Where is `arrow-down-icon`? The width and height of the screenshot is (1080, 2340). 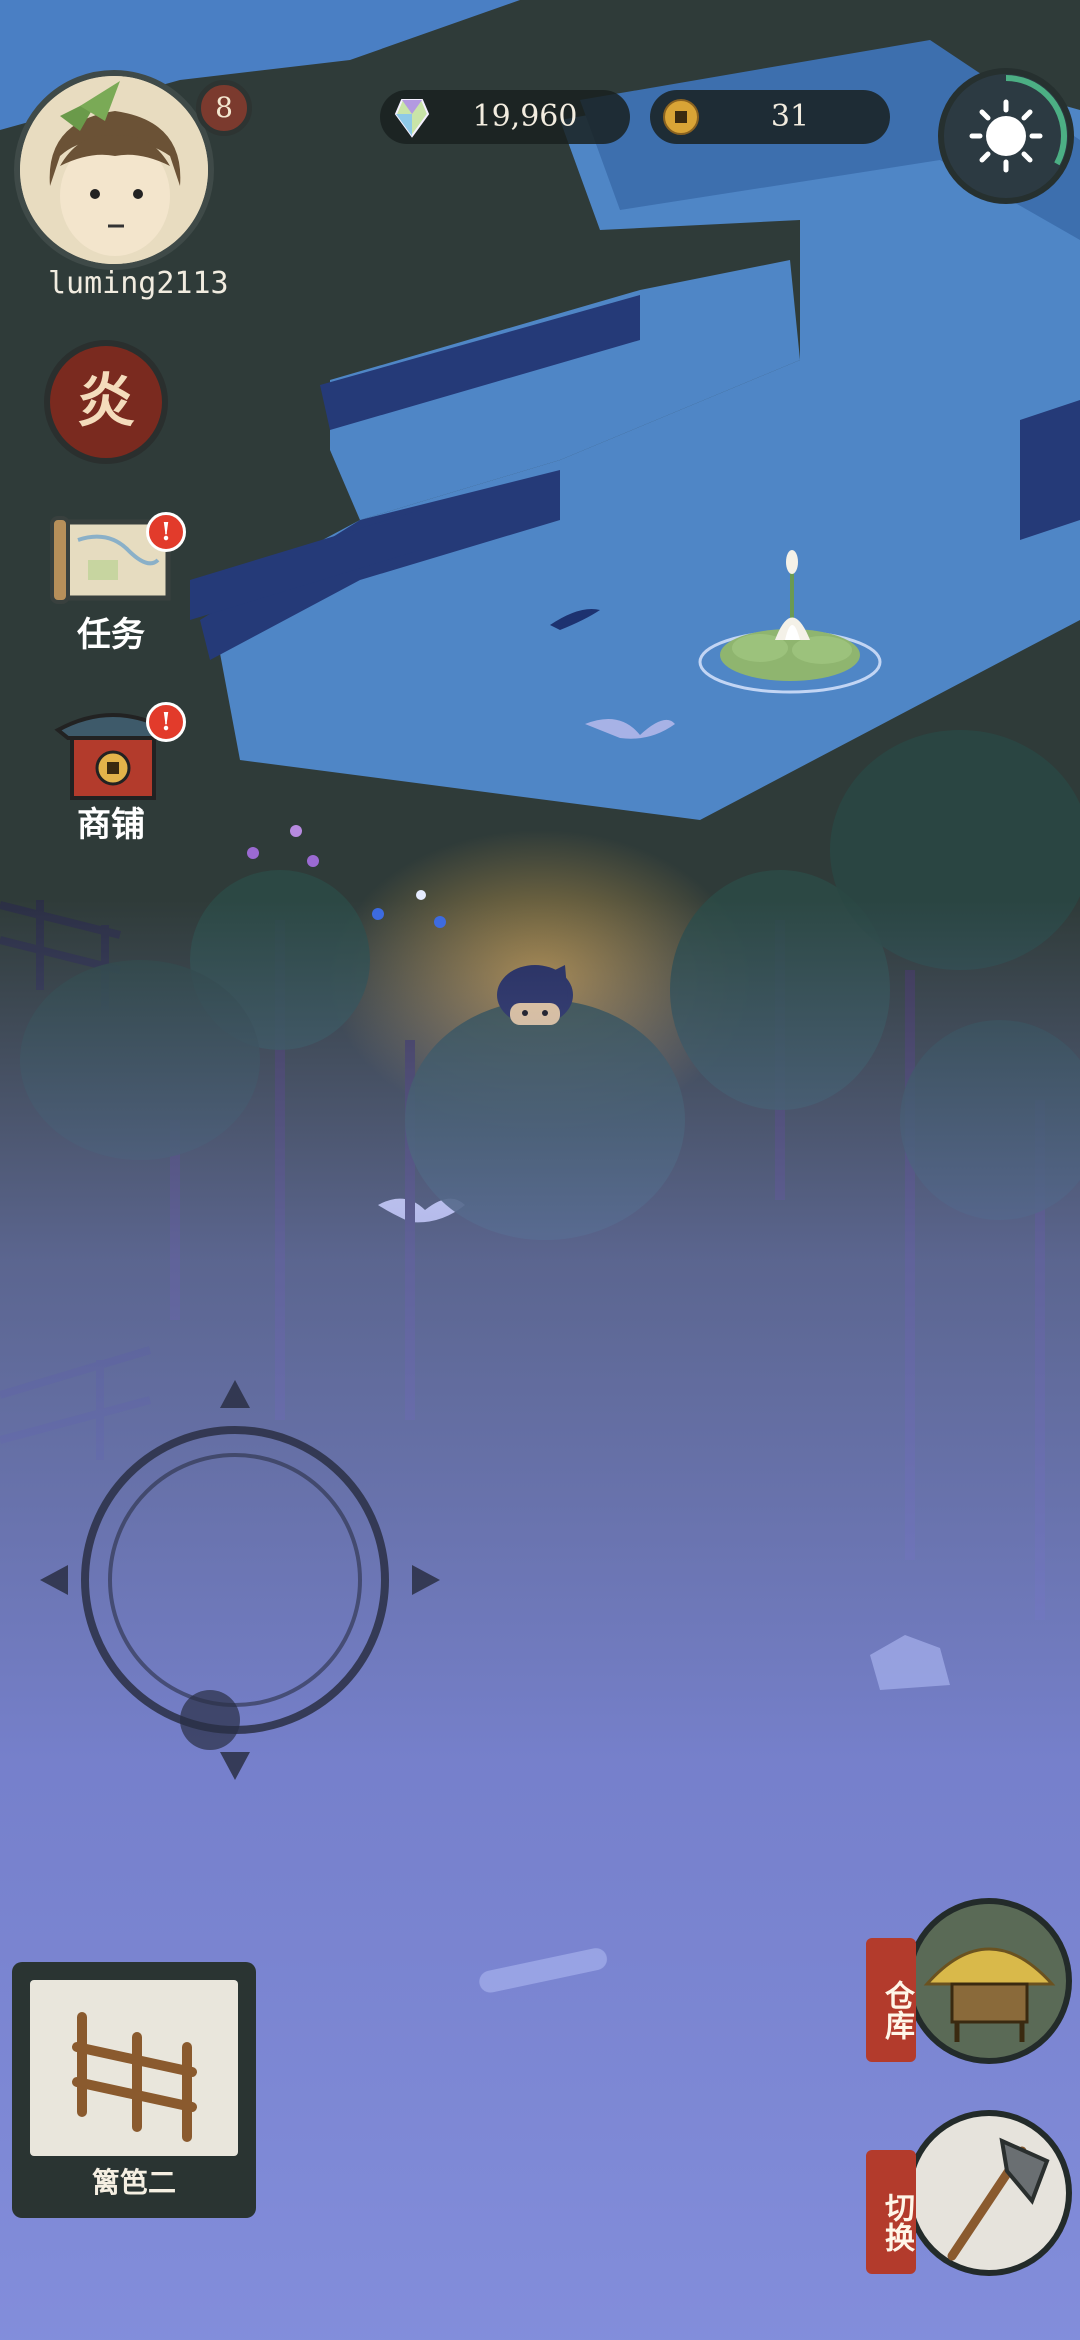 arrow-down-icon is located at coordinates (235, 1766).